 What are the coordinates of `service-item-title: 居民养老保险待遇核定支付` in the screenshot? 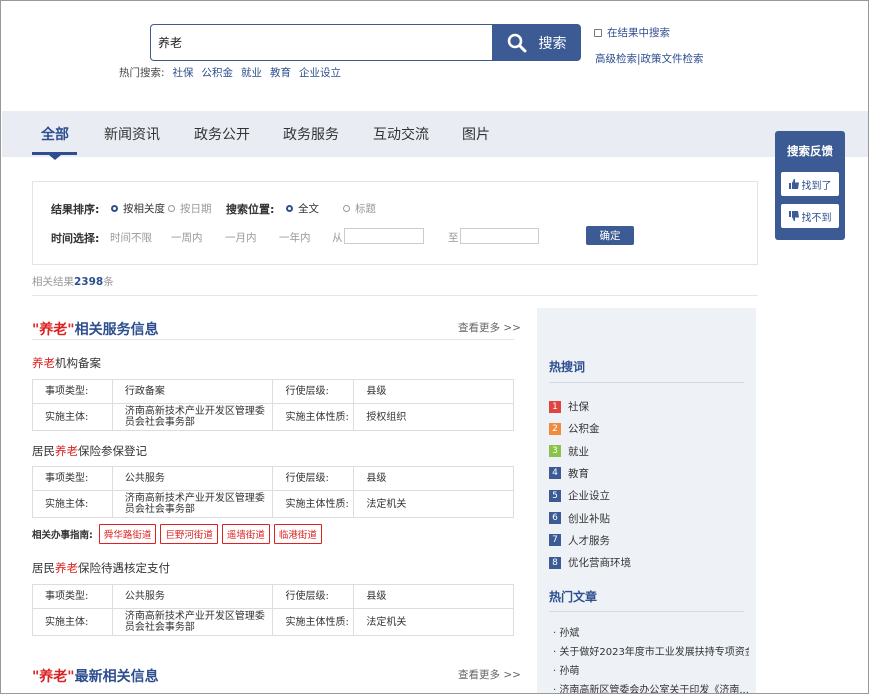 It's located at (101, 568).